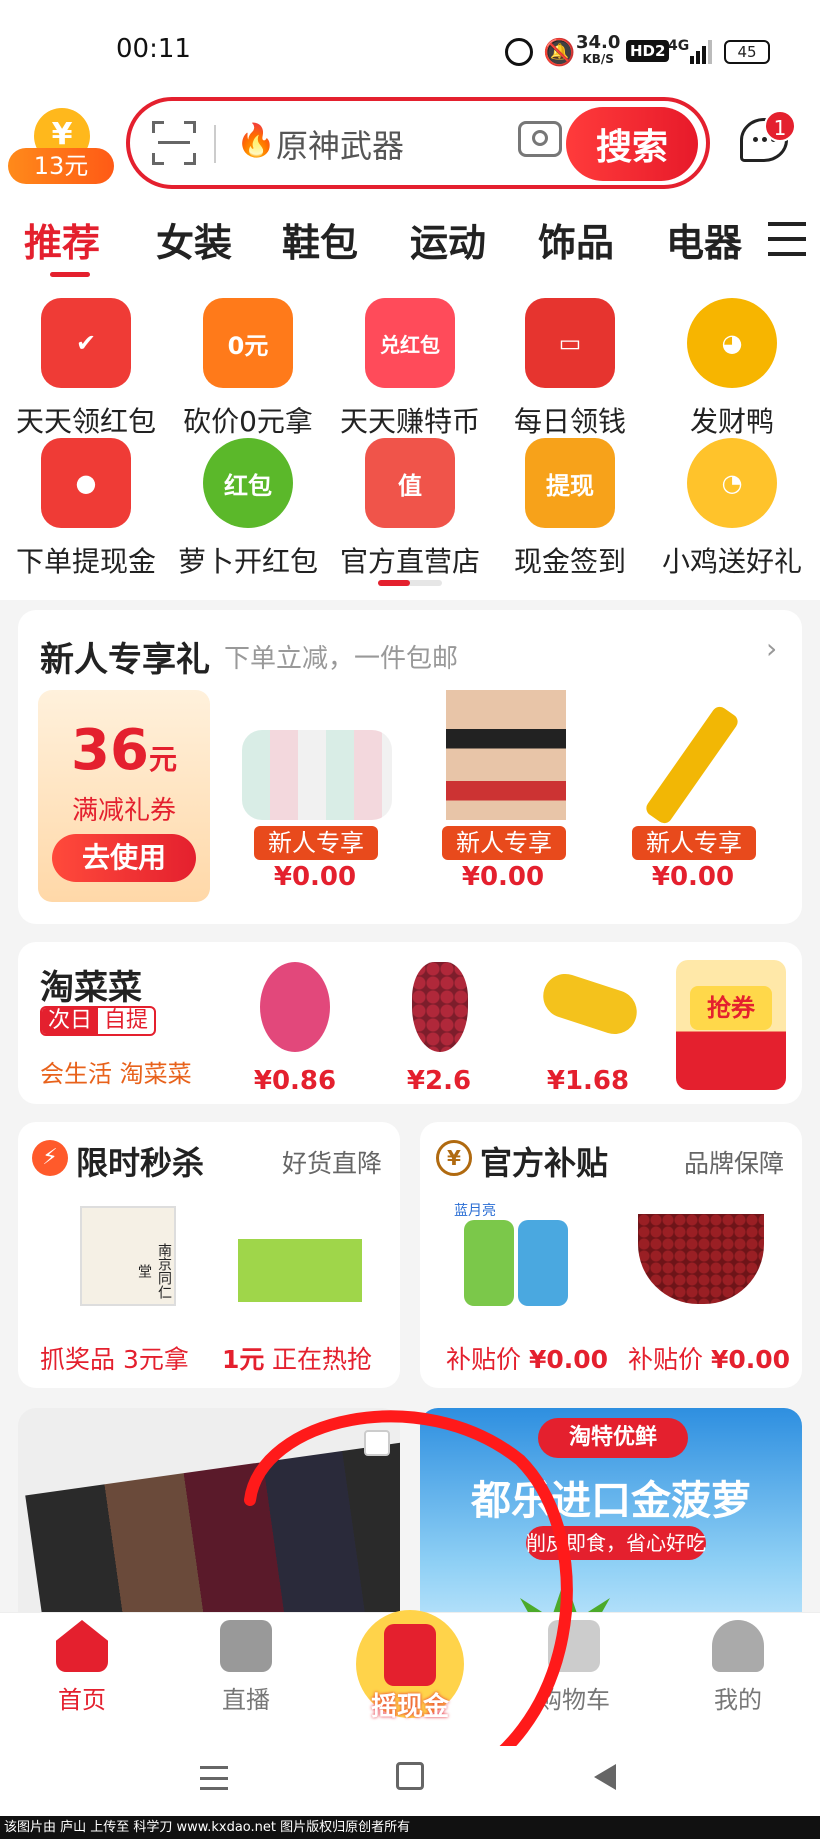 This screenshot has height=1839, width=820. I want to click on system-nav-bar, so click(410, 1781).